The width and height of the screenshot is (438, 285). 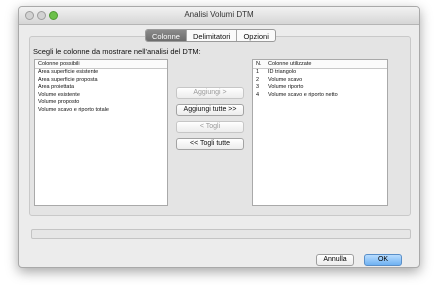 I want to click on add-button: Aggiungi >, so click(x=210, y=93).